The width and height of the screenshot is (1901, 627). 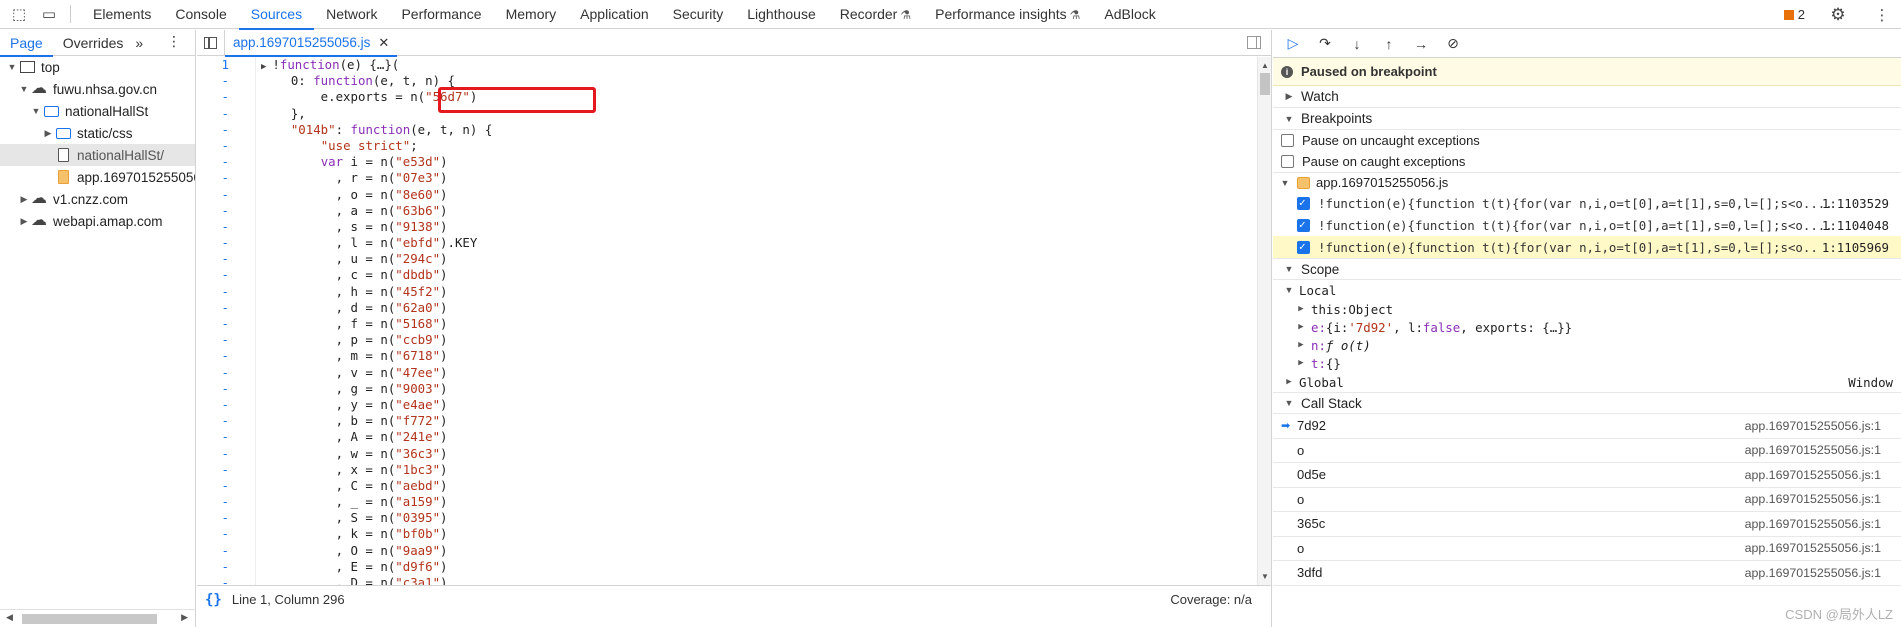 I want to click on section-call-stack: ▼ Call Stack, so click(x=1587, y=403).